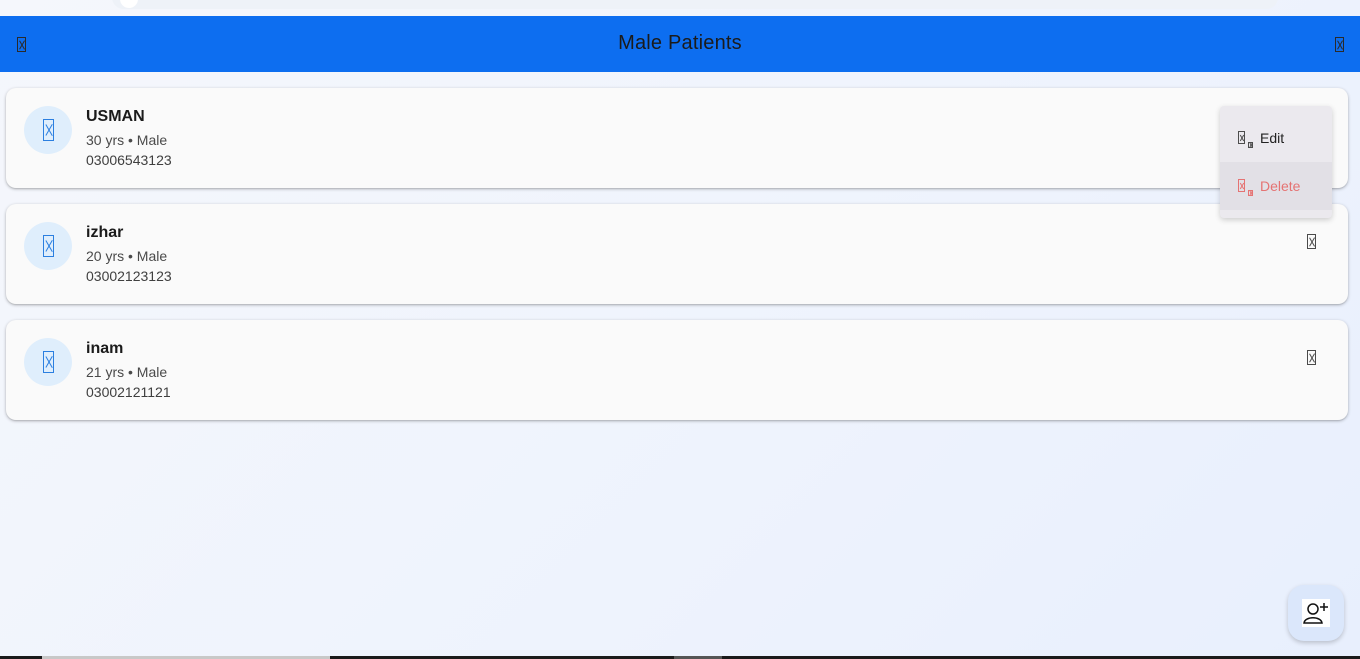  Describe the element at coordinates (129, 4) in the screenshot. I see `search-icon` at that location.